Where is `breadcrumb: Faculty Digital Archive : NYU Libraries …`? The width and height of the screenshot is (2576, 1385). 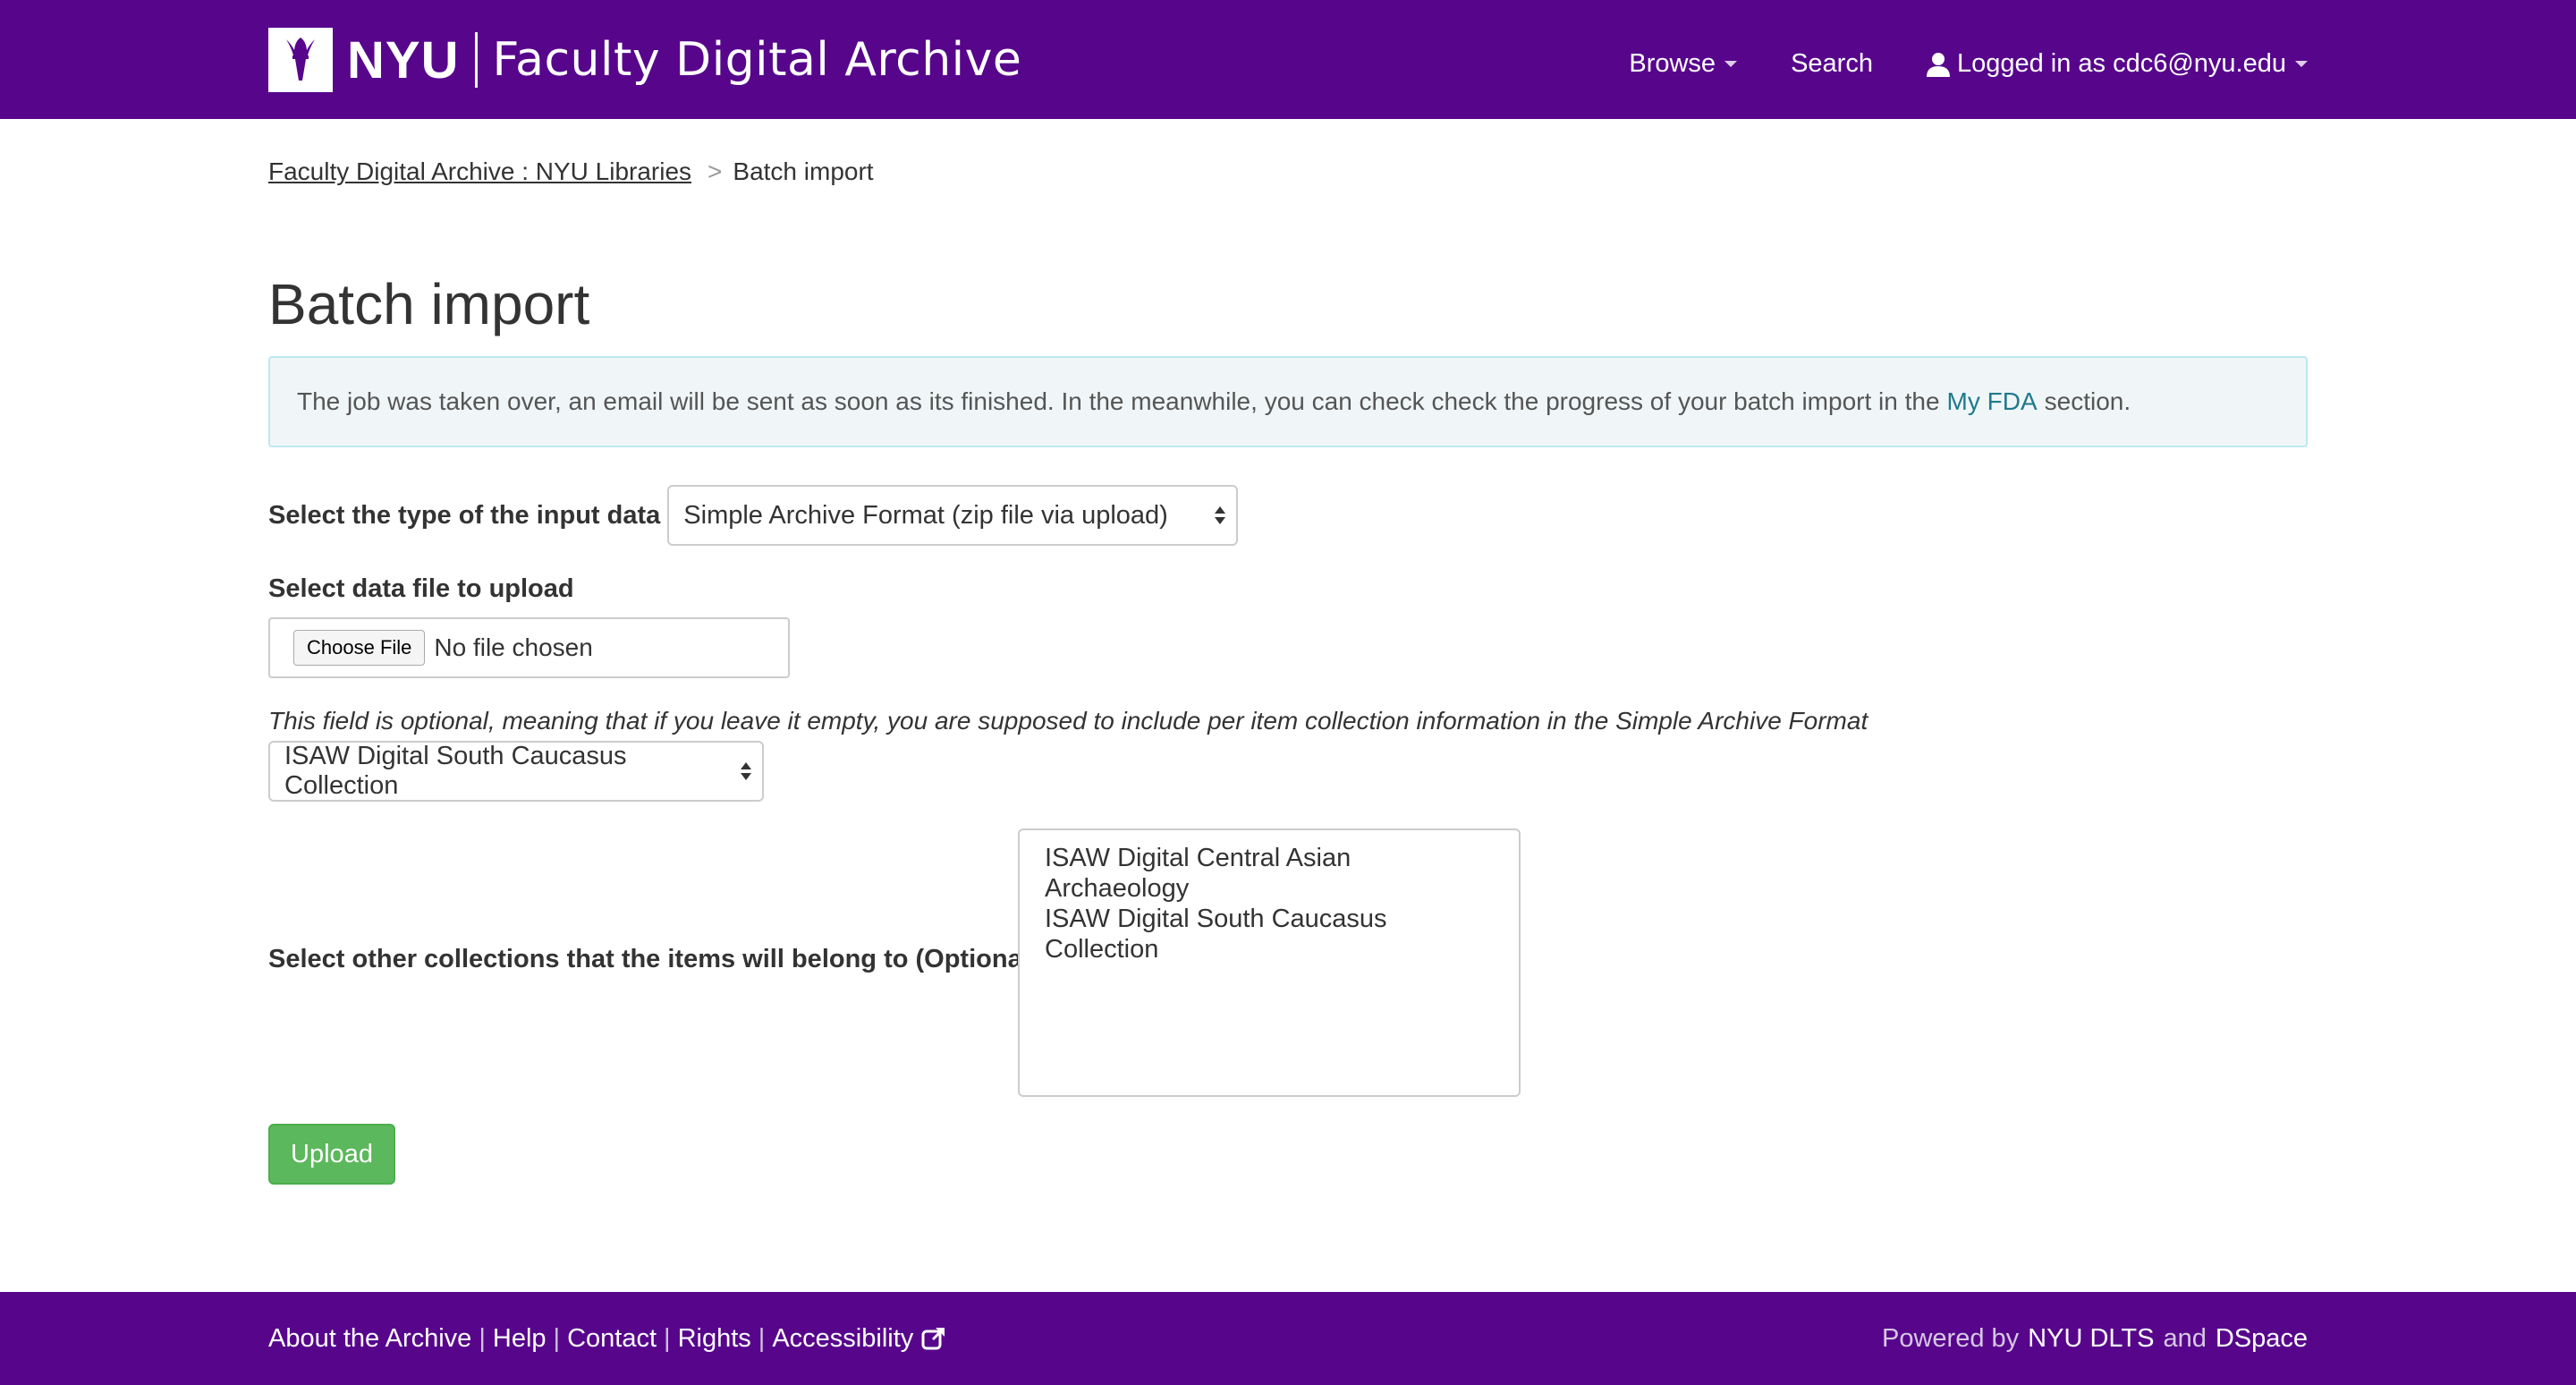
breadcrumb: Faculty Digital Archive : NYU Libraries … is located at coordinates (571, 171).